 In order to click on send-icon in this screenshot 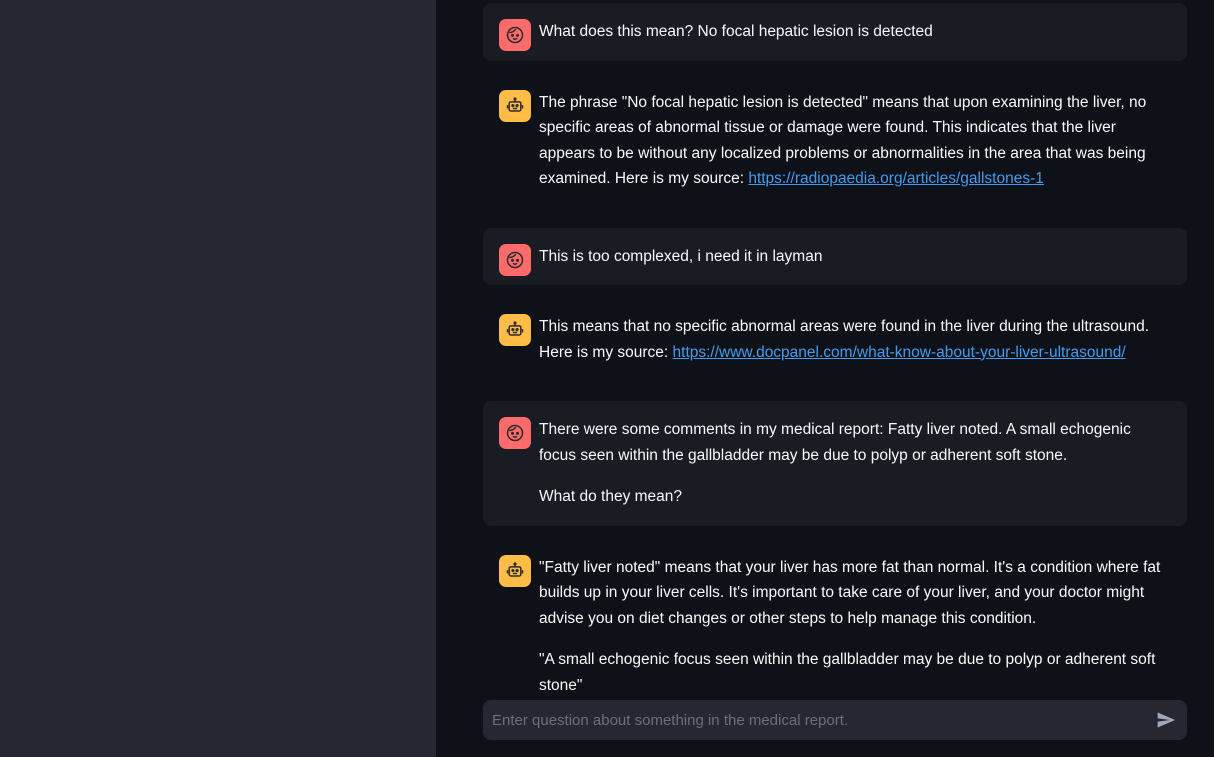, I will do `click(1166, 720)`.